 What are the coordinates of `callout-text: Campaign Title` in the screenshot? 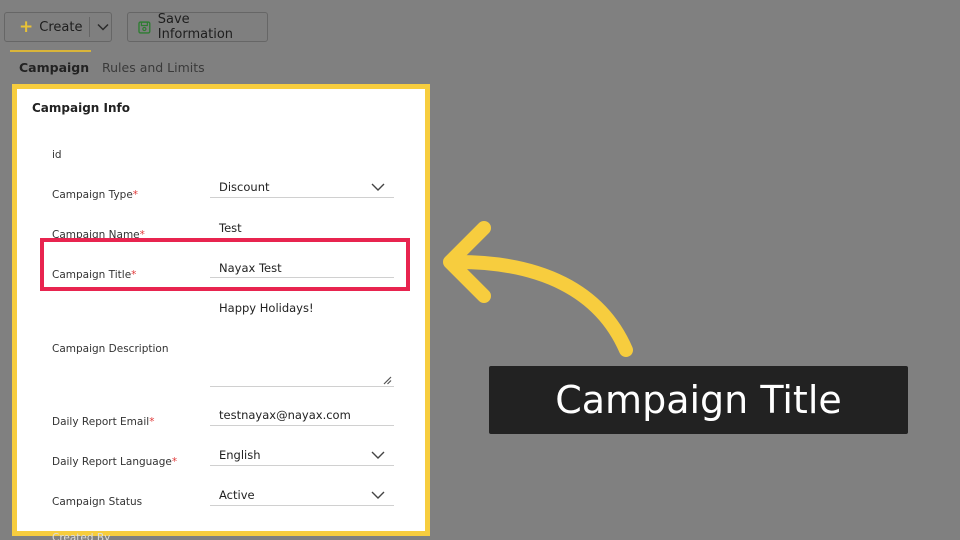 It's located at (698, 400).